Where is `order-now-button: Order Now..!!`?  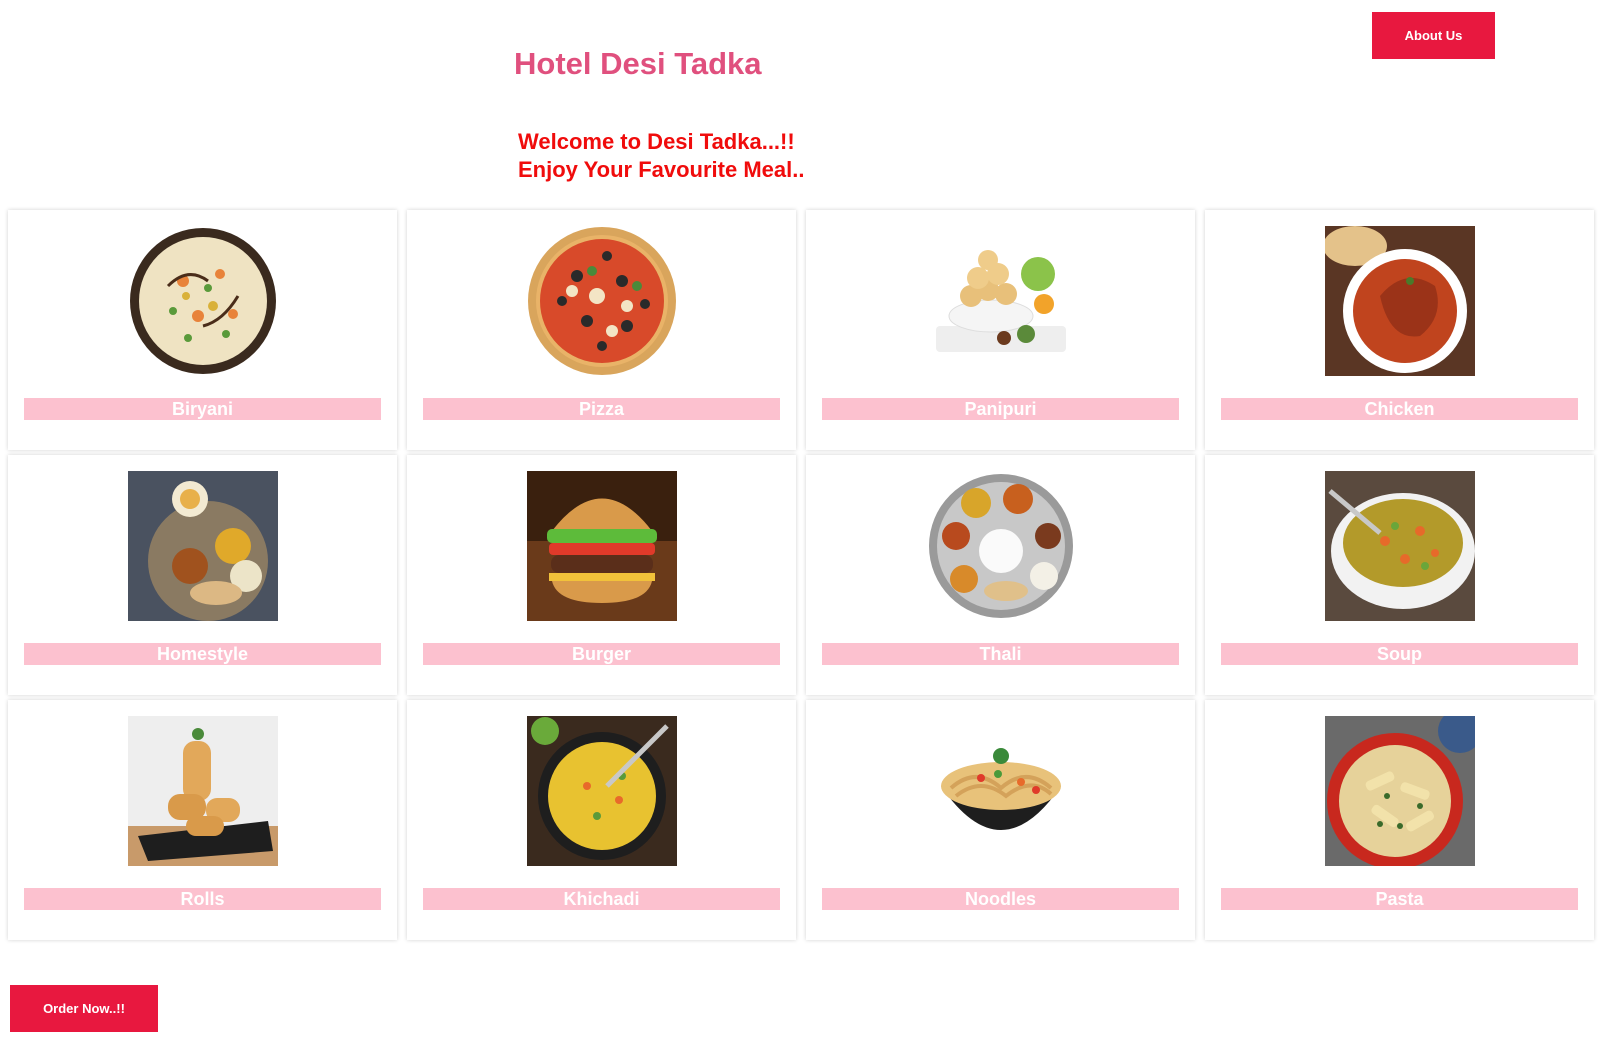 order-now-button: Order Now..!! is located at coordinates (84, 1008).